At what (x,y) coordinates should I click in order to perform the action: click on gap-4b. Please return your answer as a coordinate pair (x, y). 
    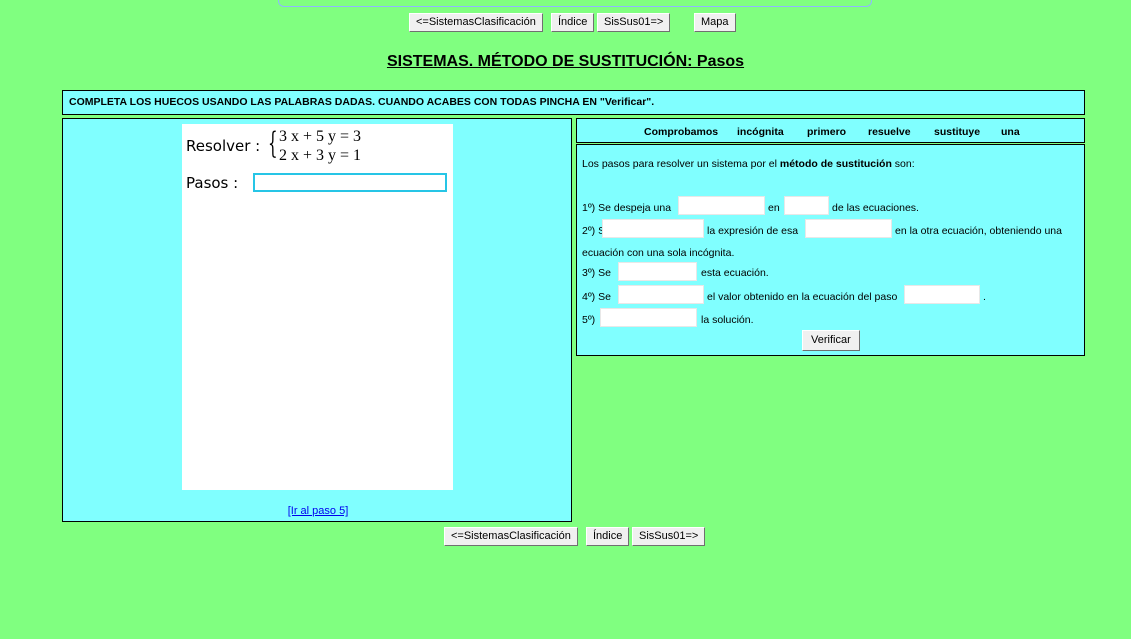
    Looking at the image, I should click on (942, 294).